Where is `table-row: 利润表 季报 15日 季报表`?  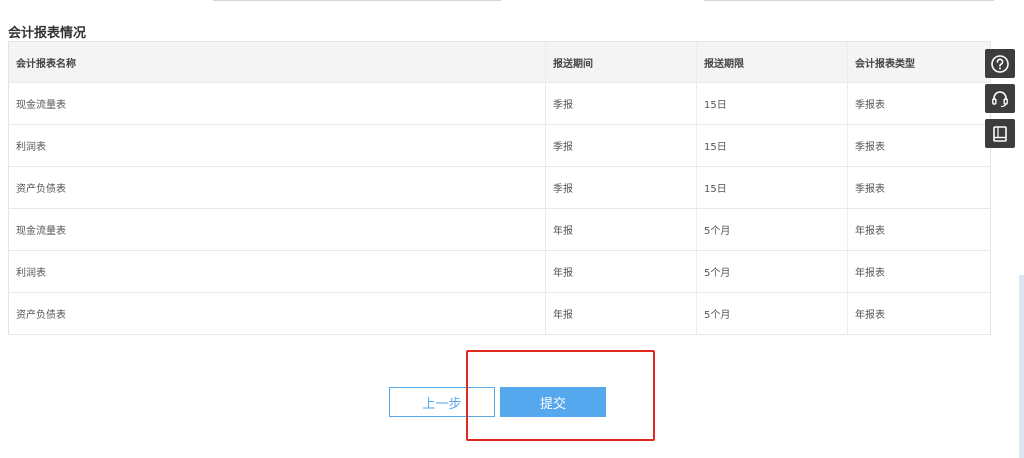
table-row: 利润表 季报 15日 季报表 is located at coordinates (499, 145).